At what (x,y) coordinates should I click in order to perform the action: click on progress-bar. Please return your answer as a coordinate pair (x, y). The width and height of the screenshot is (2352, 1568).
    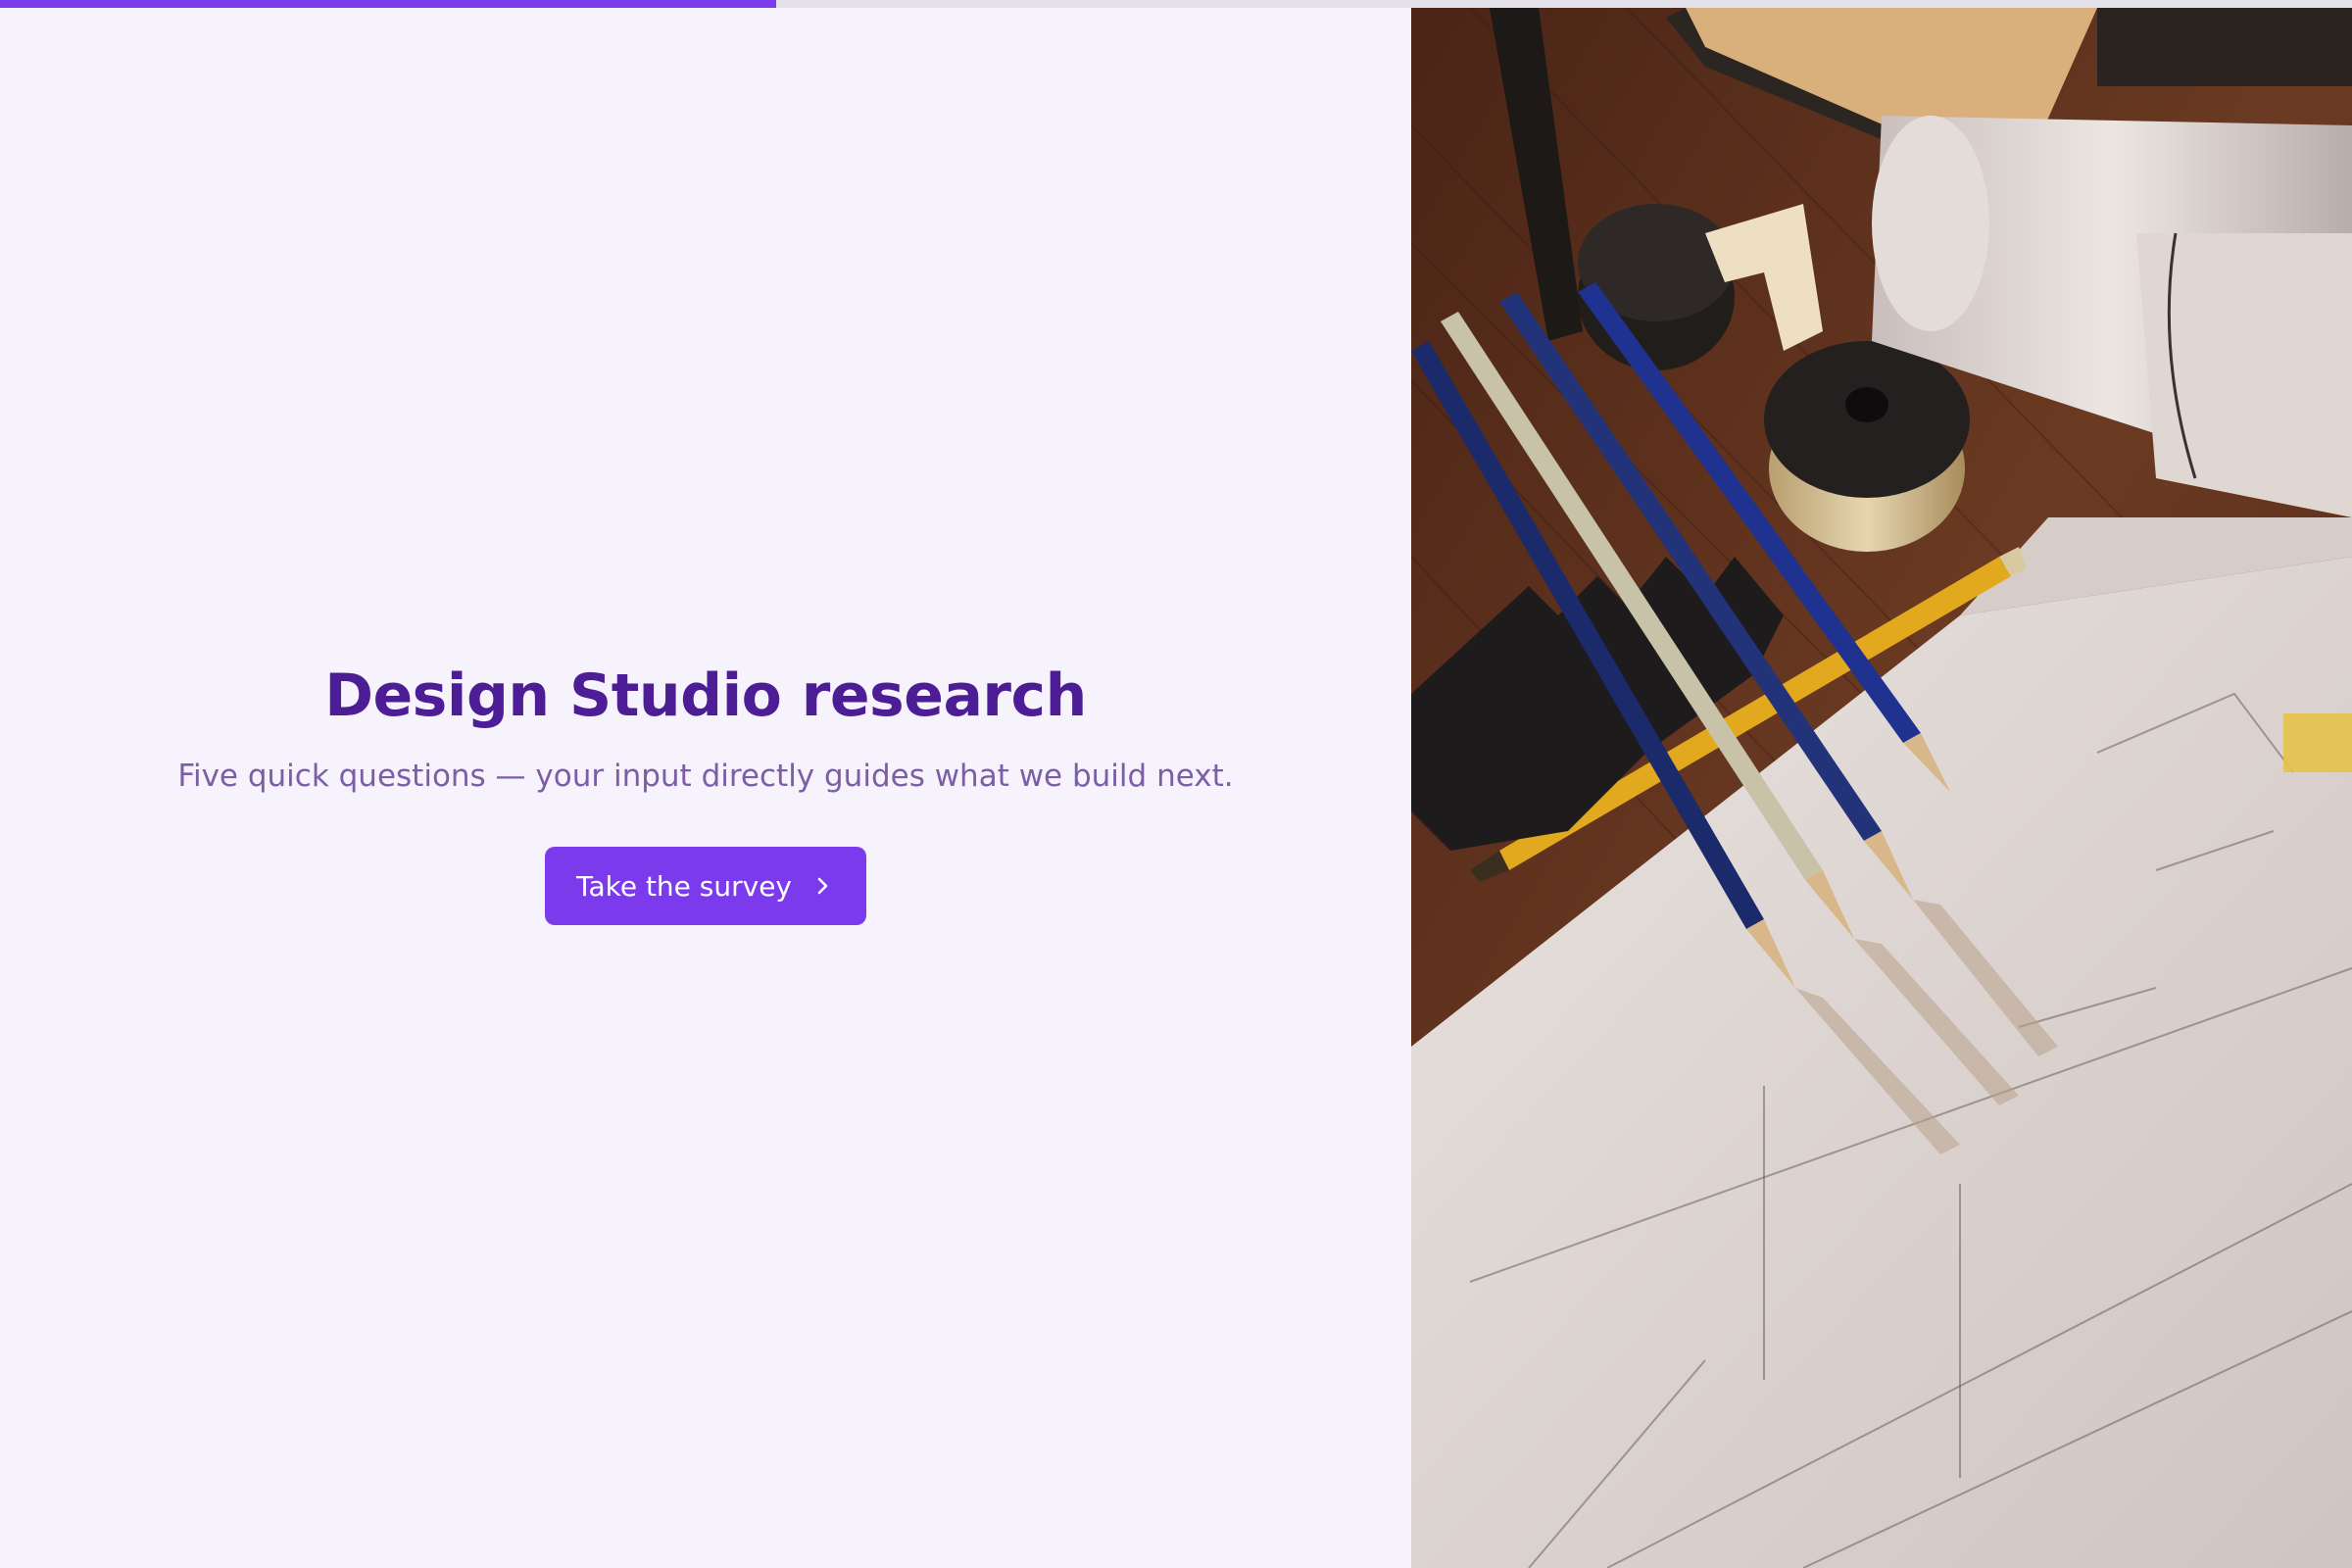
    Looking at the image, I should click on (1176, 4).